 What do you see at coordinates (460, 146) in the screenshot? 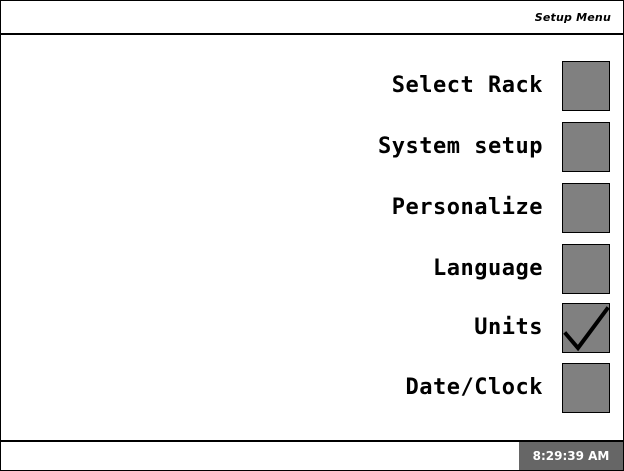
I see `system-setup-label: System setup` at bounding box center [460, 146].